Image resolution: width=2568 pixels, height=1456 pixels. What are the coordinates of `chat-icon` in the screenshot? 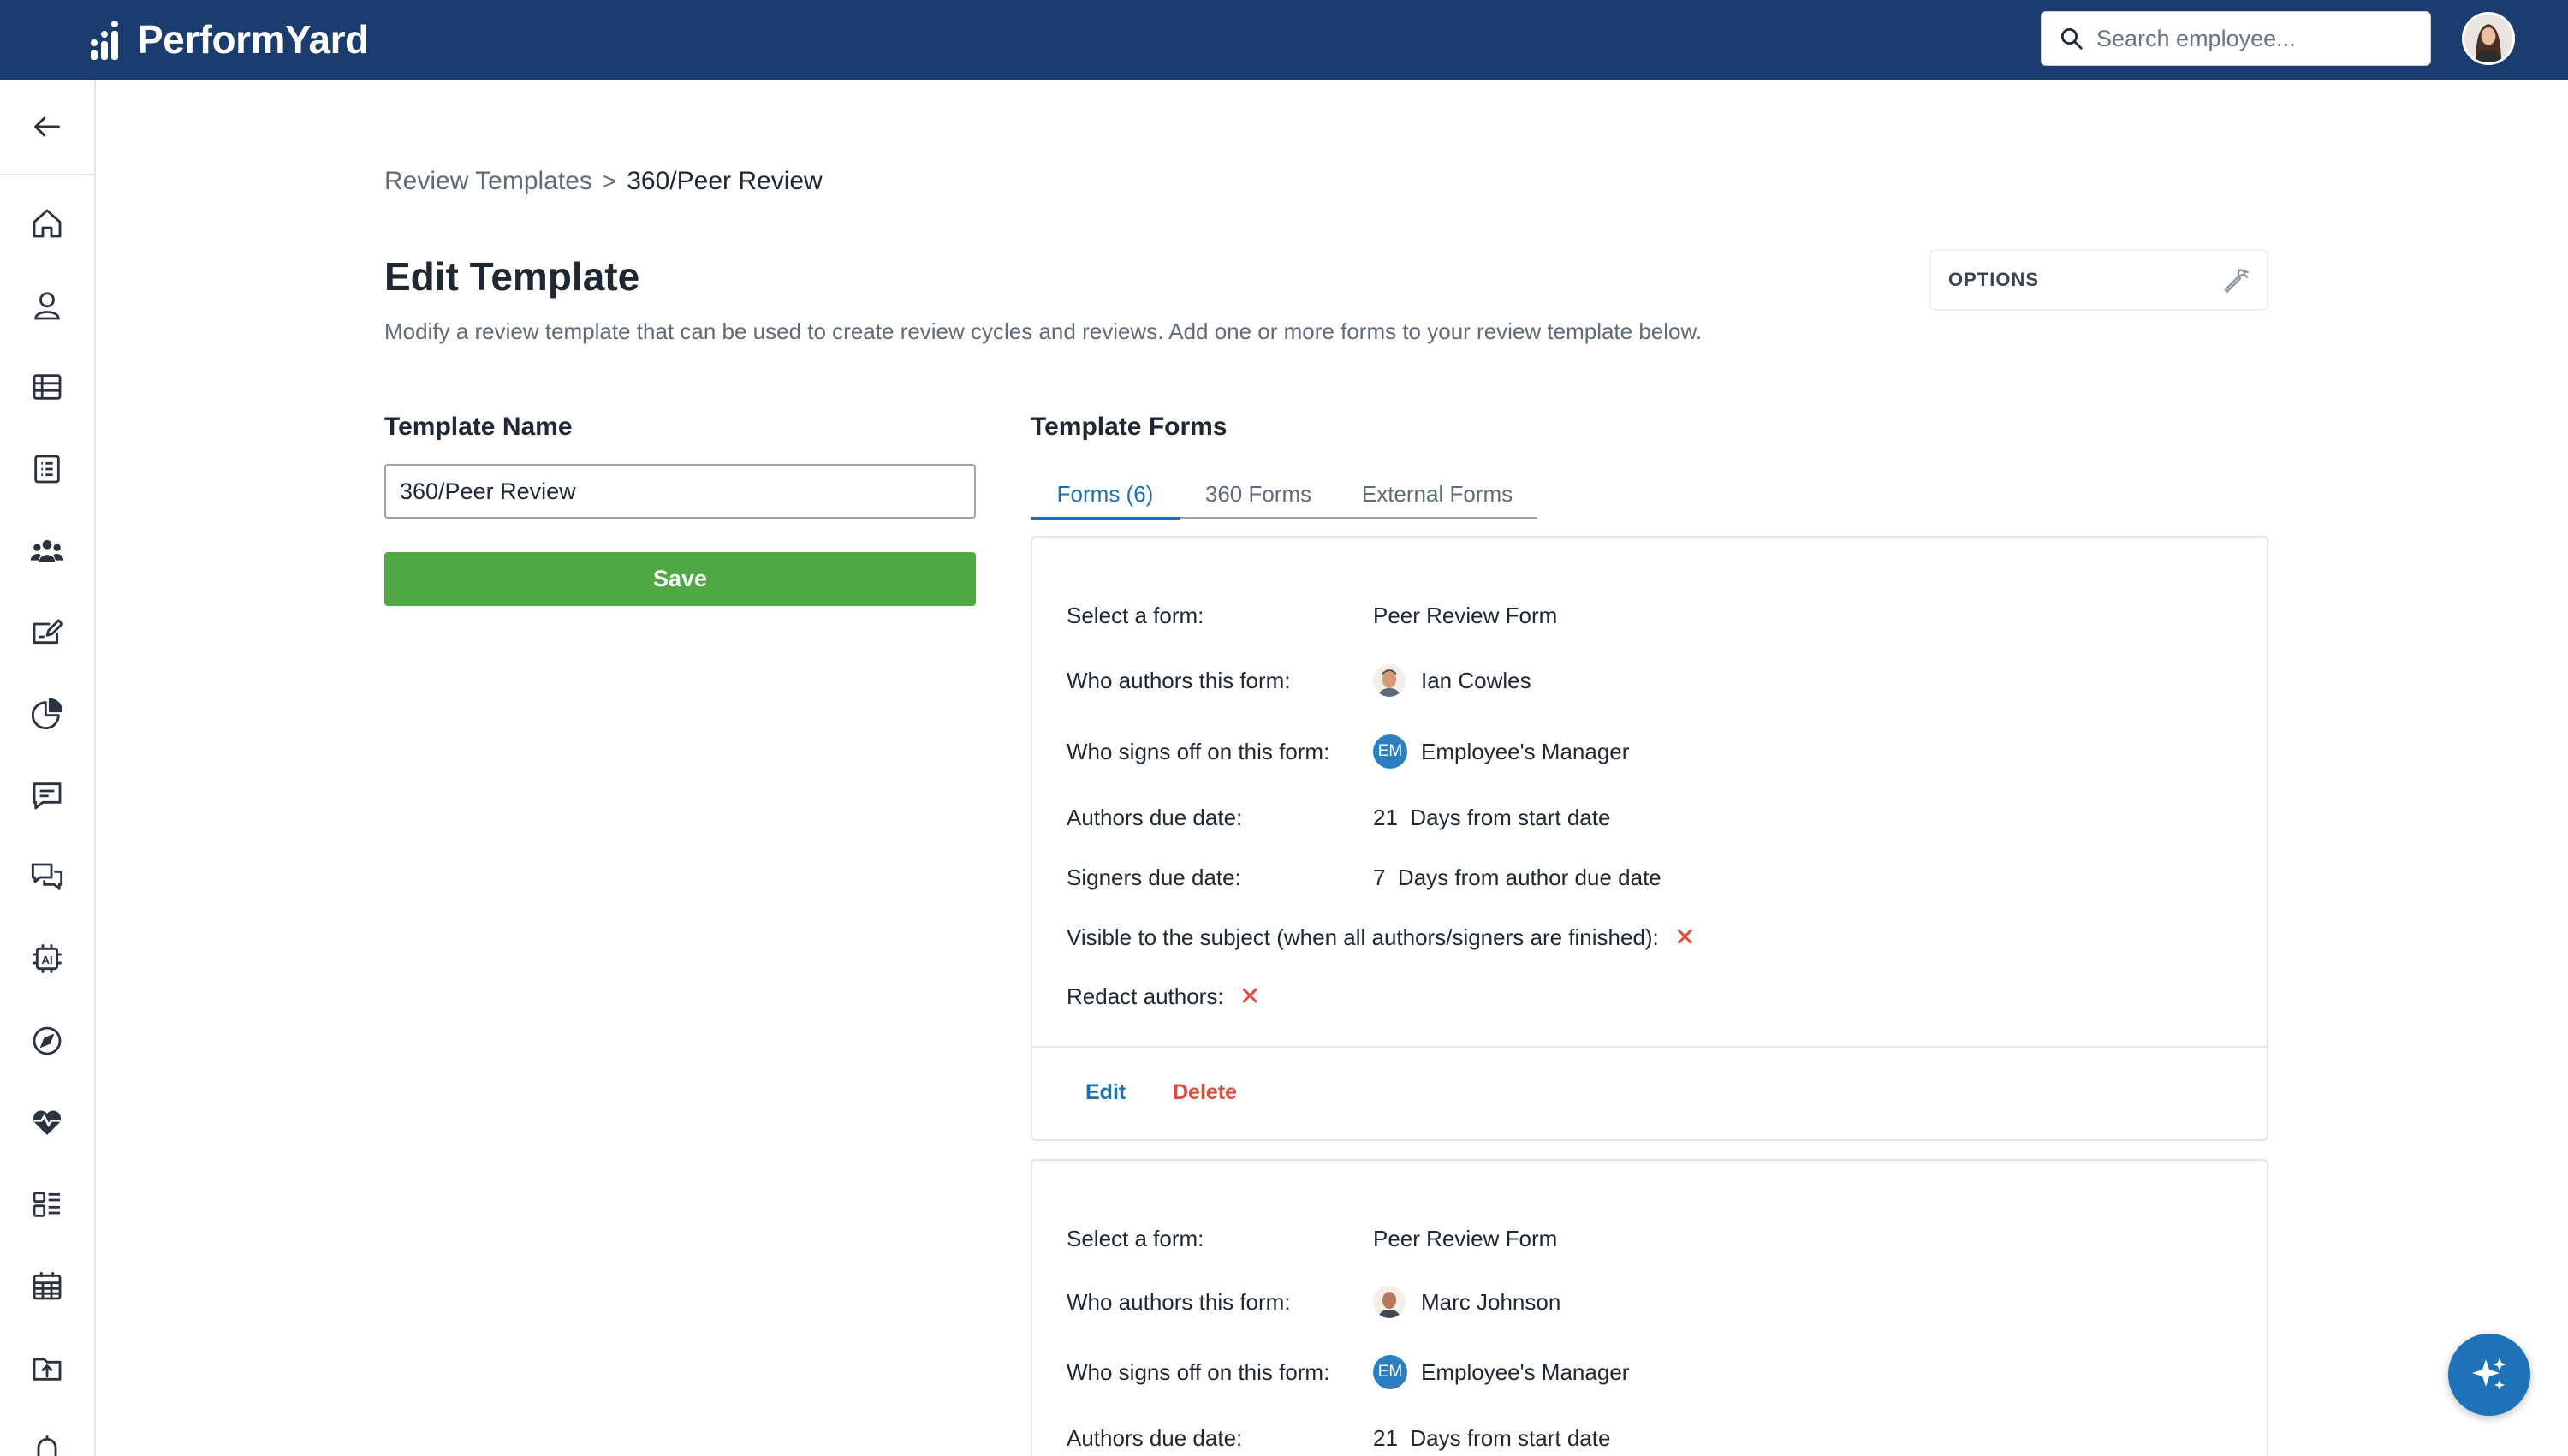 It's located at (47, 876).